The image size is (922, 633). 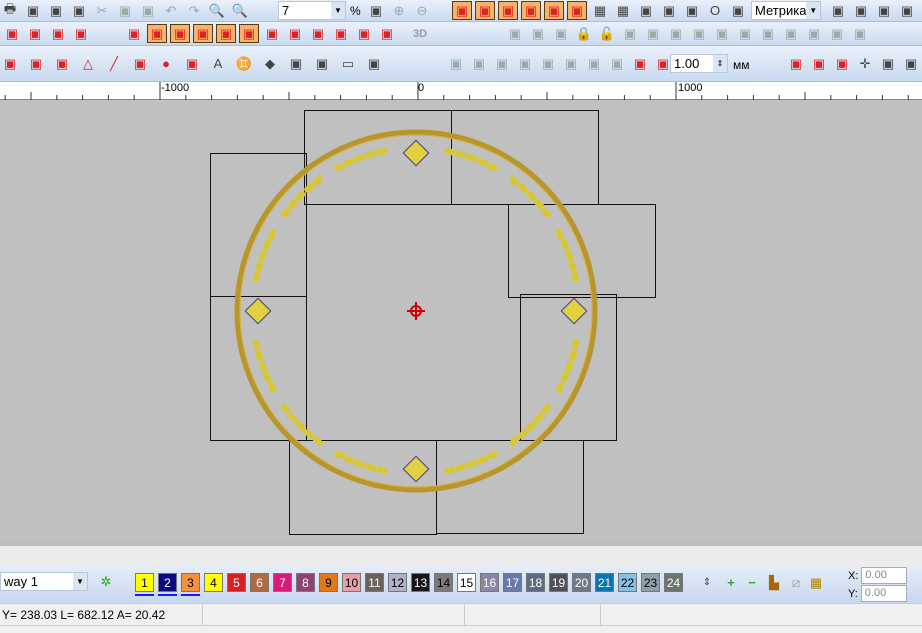 I want to click on stitch-type-10-icon: ▣, so click(x=341, y=33).